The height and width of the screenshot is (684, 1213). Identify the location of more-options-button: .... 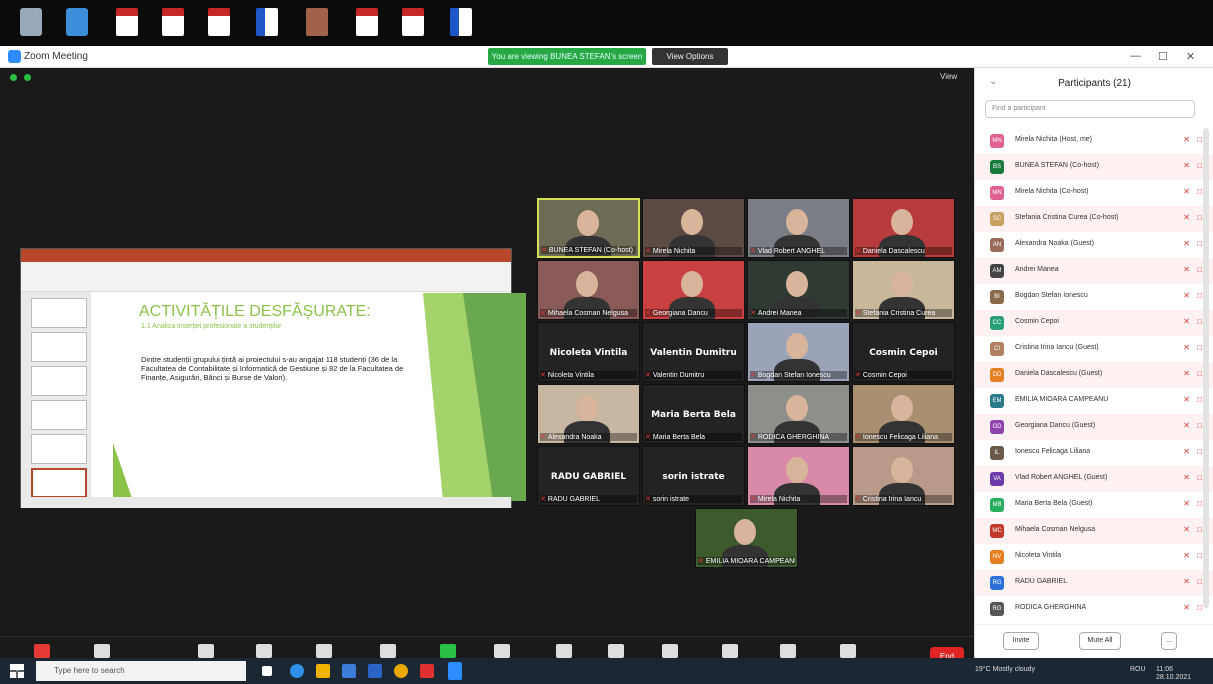
(1169, 641).